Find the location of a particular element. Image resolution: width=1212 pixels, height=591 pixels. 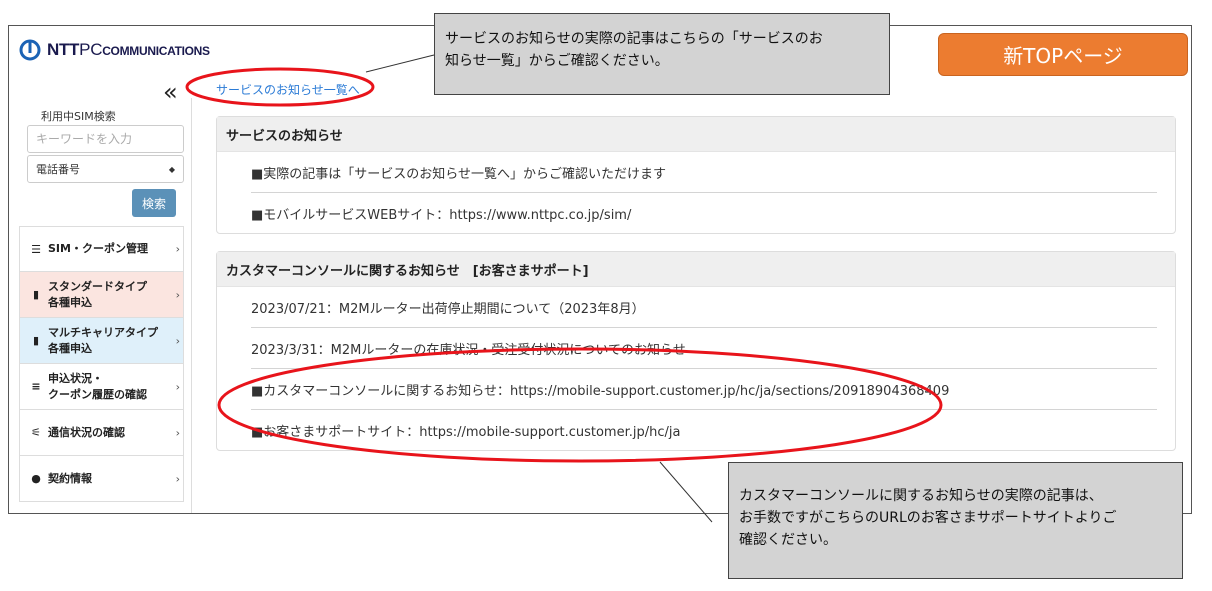

ntt-logo-icon is located at coordinates (30, 50).